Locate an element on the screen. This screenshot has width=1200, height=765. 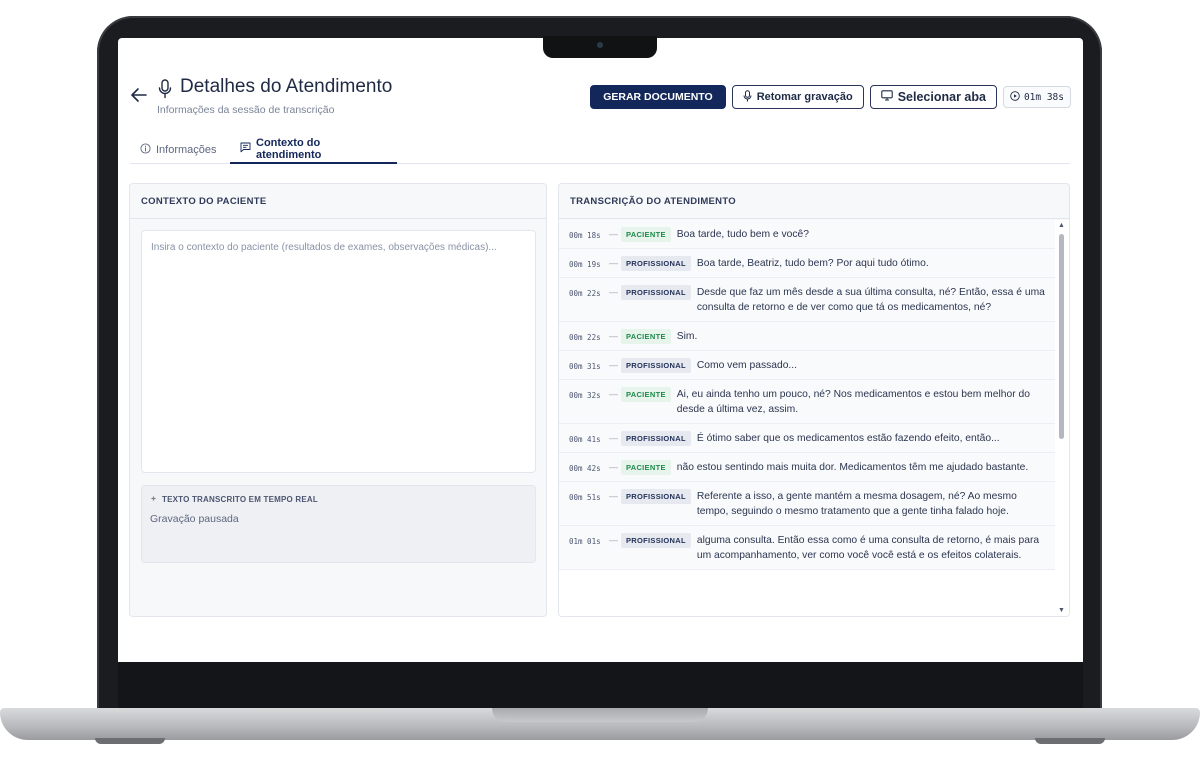
scrollbar: ▲ ▼ is located at coordinates (1062, 418).